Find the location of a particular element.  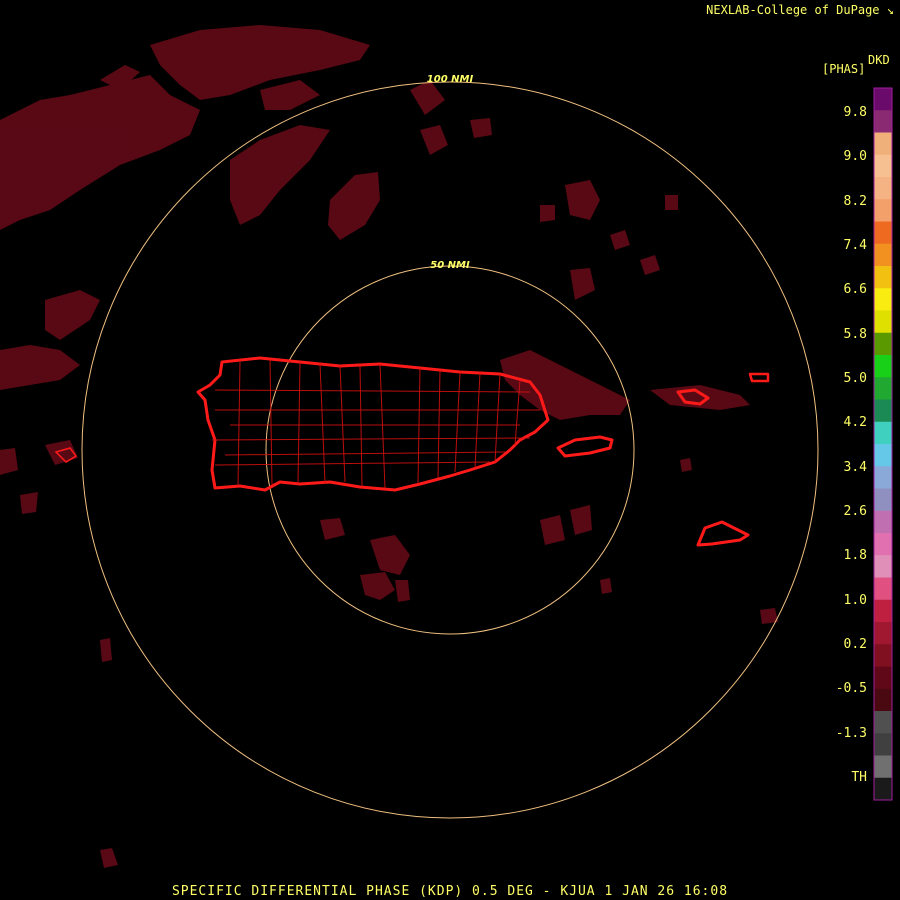

color-scale-bar is located at coordinates (883, 444).